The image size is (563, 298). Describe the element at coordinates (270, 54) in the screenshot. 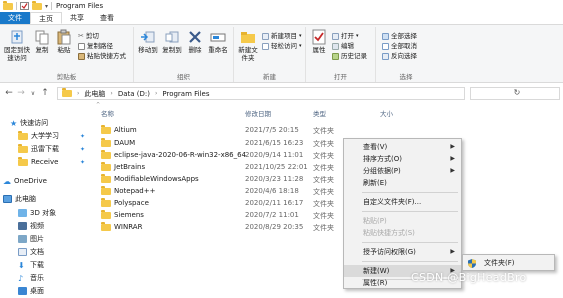

I see `new-group: 新建文件夹 新建项目 ▾ 轻松访问 ▾ 新建` at that location.